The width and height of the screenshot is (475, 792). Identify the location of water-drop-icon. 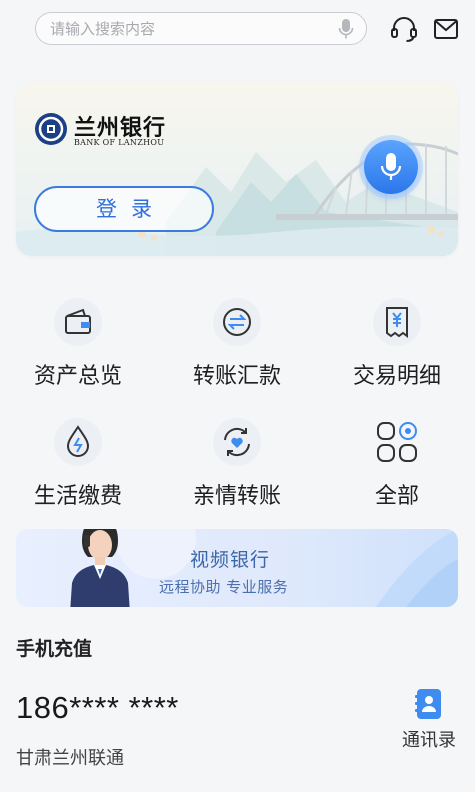
(78, 442).